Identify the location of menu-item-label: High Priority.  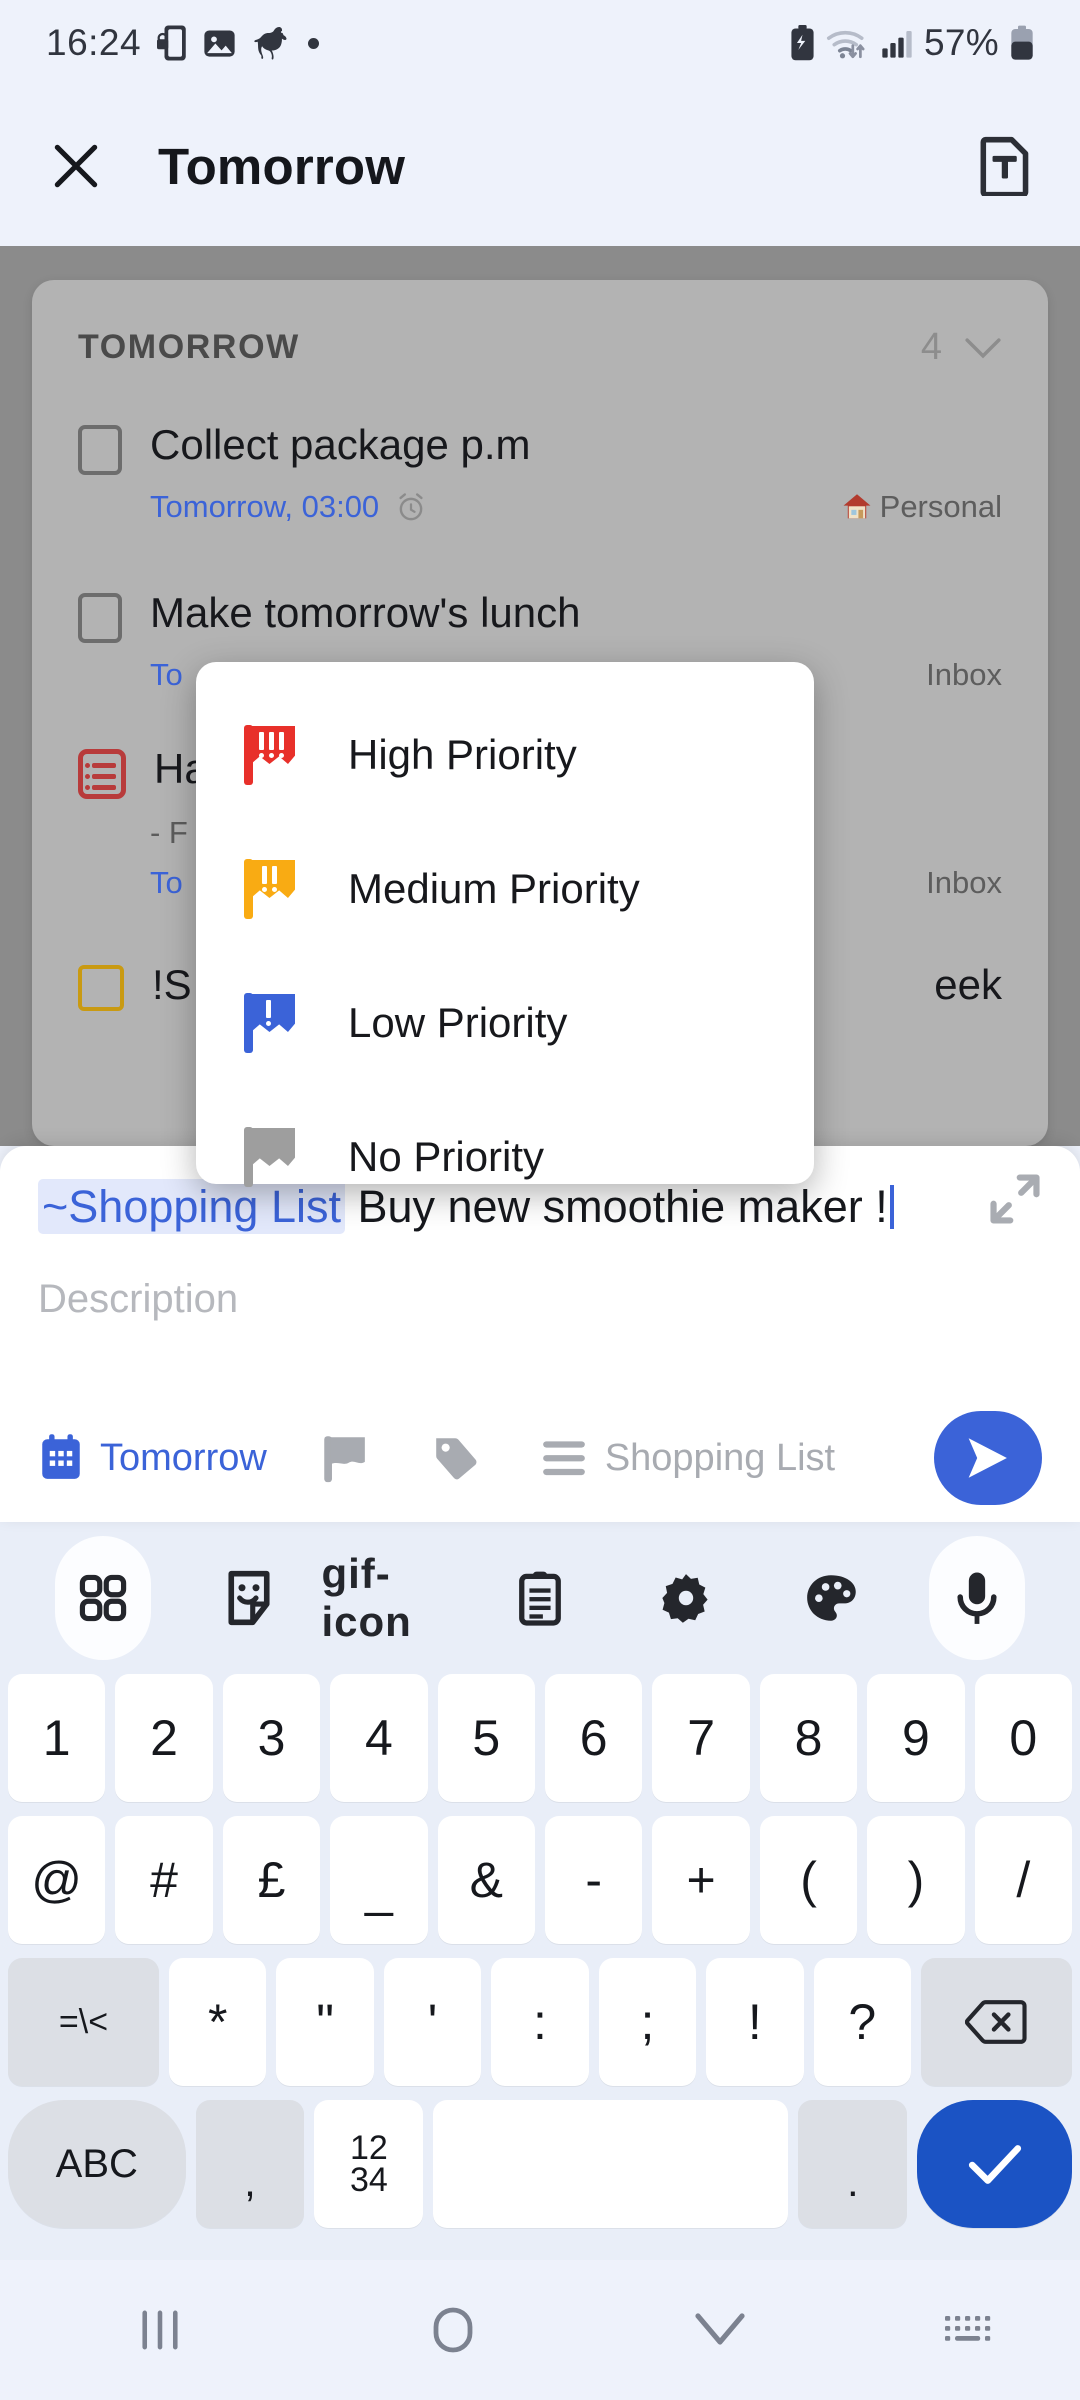
(462, 754).